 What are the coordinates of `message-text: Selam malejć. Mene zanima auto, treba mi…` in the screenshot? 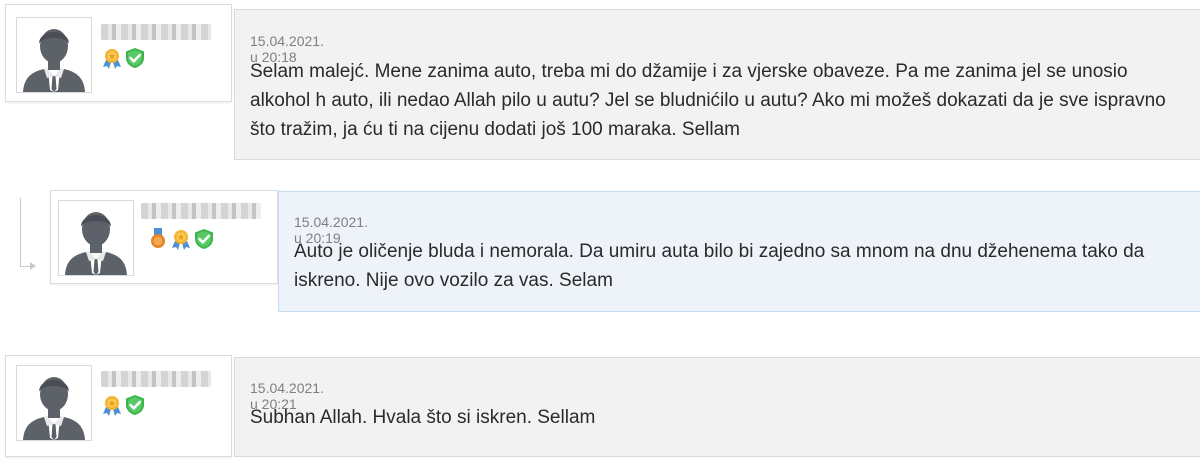 It's located at (708, 100).